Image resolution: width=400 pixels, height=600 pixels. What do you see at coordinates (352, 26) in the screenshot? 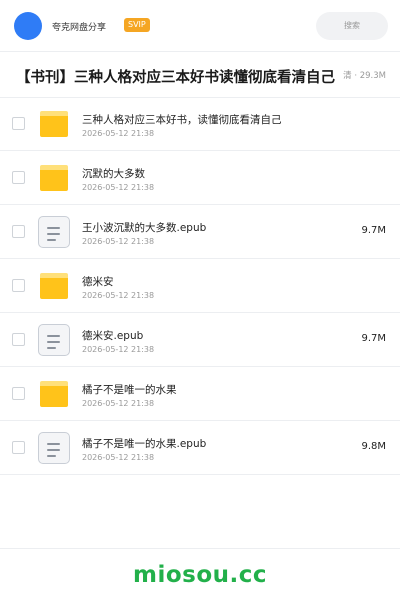
I see `search-input: 搜索` at bounding box center [352, 26].